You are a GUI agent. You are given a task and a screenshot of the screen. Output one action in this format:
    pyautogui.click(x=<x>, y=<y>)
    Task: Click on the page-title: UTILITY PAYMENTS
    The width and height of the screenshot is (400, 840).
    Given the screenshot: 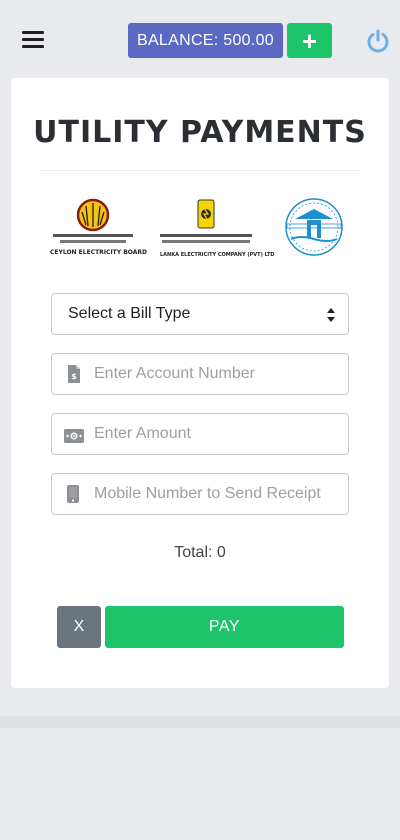 What is the action you would take?
    pyautogui.click(x=200, y=132)
    